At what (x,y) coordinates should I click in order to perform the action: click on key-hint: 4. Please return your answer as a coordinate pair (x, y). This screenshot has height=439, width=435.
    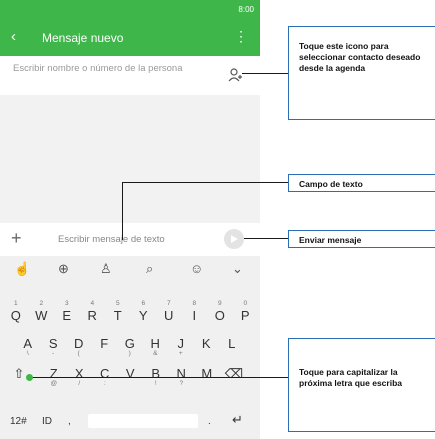
    Looking at the image, I should click on (92, 303).